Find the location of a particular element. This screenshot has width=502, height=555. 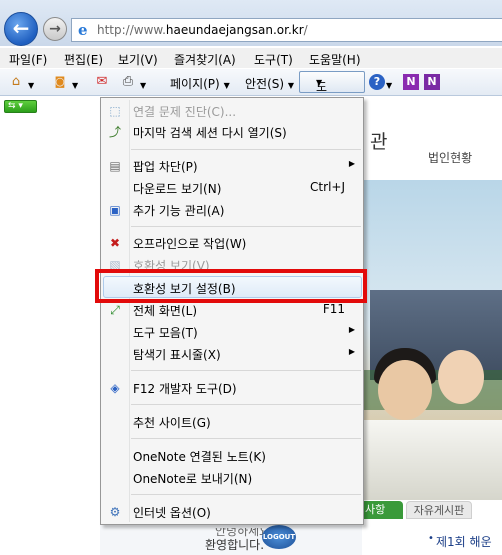

menu-favorites: 즐겨찾기(A) is located at coordinates (205, 59).